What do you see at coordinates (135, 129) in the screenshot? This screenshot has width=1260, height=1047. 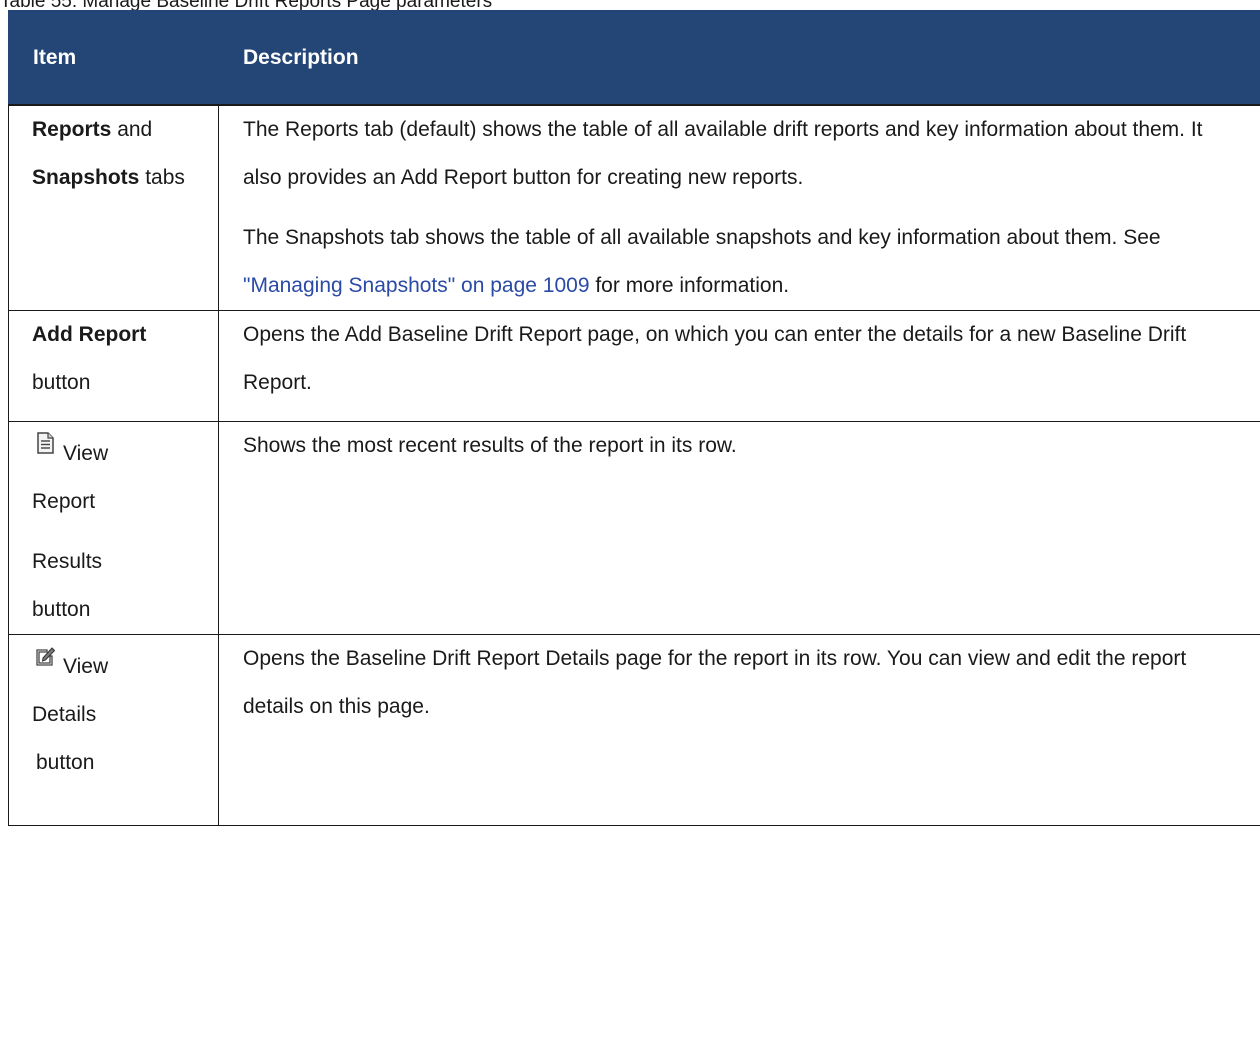 I see `item-text: and` at bounding box center [135, 129].